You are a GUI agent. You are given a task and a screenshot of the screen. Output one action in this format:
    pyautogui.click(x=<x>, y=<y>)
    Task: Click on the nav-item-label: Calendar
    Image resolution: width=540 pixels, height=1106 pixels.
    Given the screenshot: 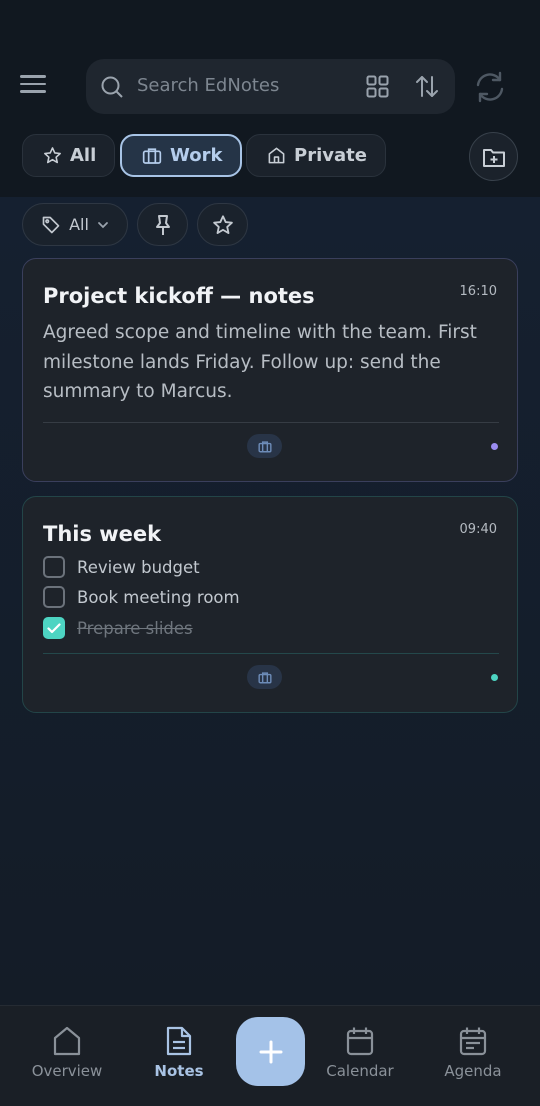 What is the action you would take?
    pyautogui.click(x=360, y=1071)
    